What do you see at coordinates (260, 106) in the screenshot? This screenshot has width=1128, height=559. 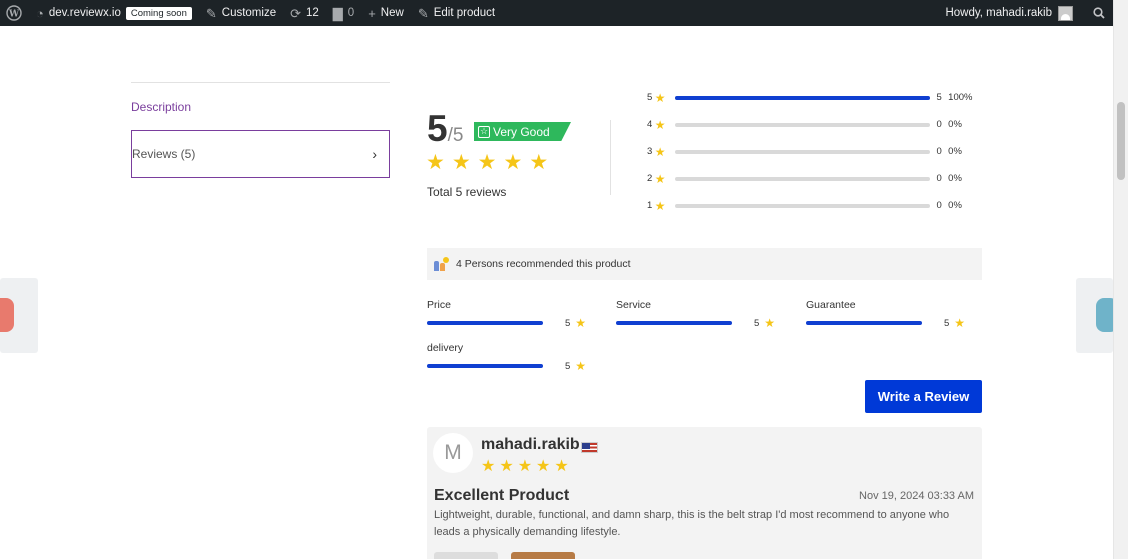 I see `tab-description: Description` at bounding box center [260, 106].